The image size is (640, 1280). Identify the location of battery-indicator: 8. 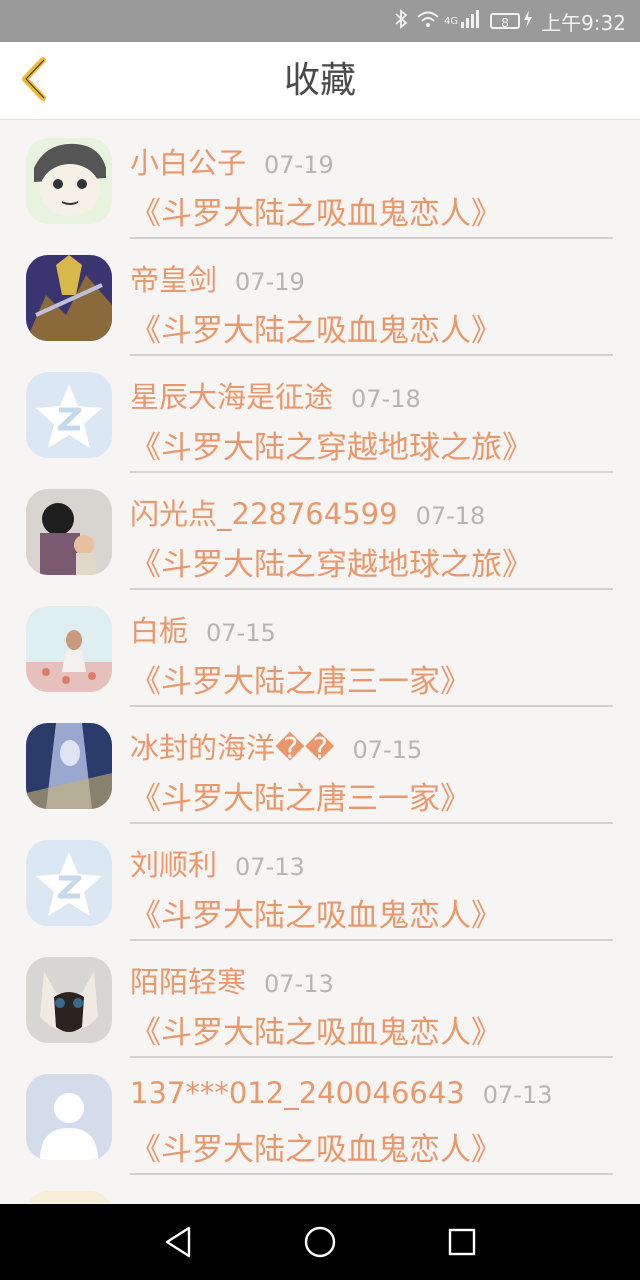
(505, 21).